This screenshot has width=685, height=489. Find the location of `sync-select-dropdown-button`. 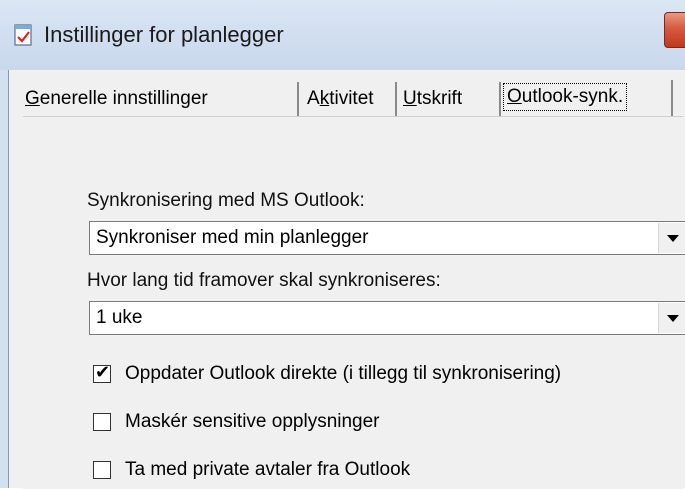

sync-select-dropdown-button is located at coordinates (671, 238).